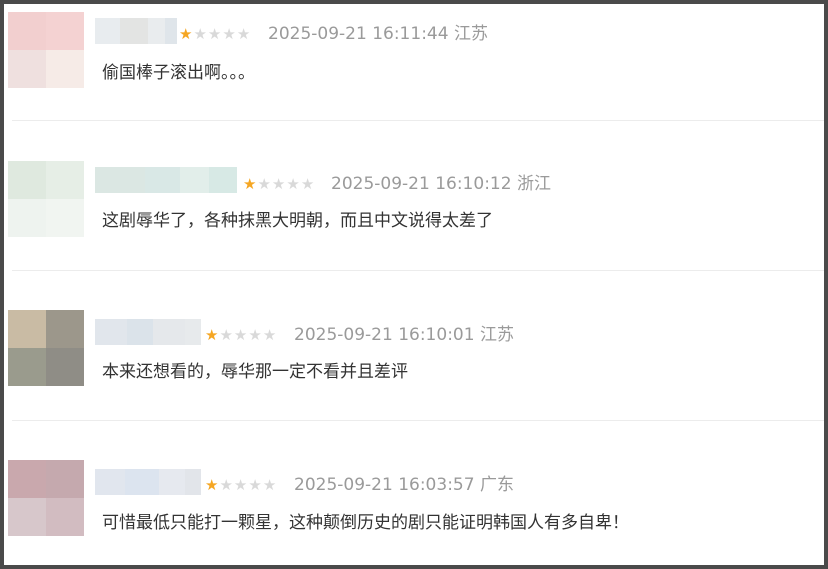 The height and width of the screenshot is (569, 828). I want to click on review-content: 这剧辱华了，各种抹黑大明朝，而且中文说得太差了, so click(297, 221).